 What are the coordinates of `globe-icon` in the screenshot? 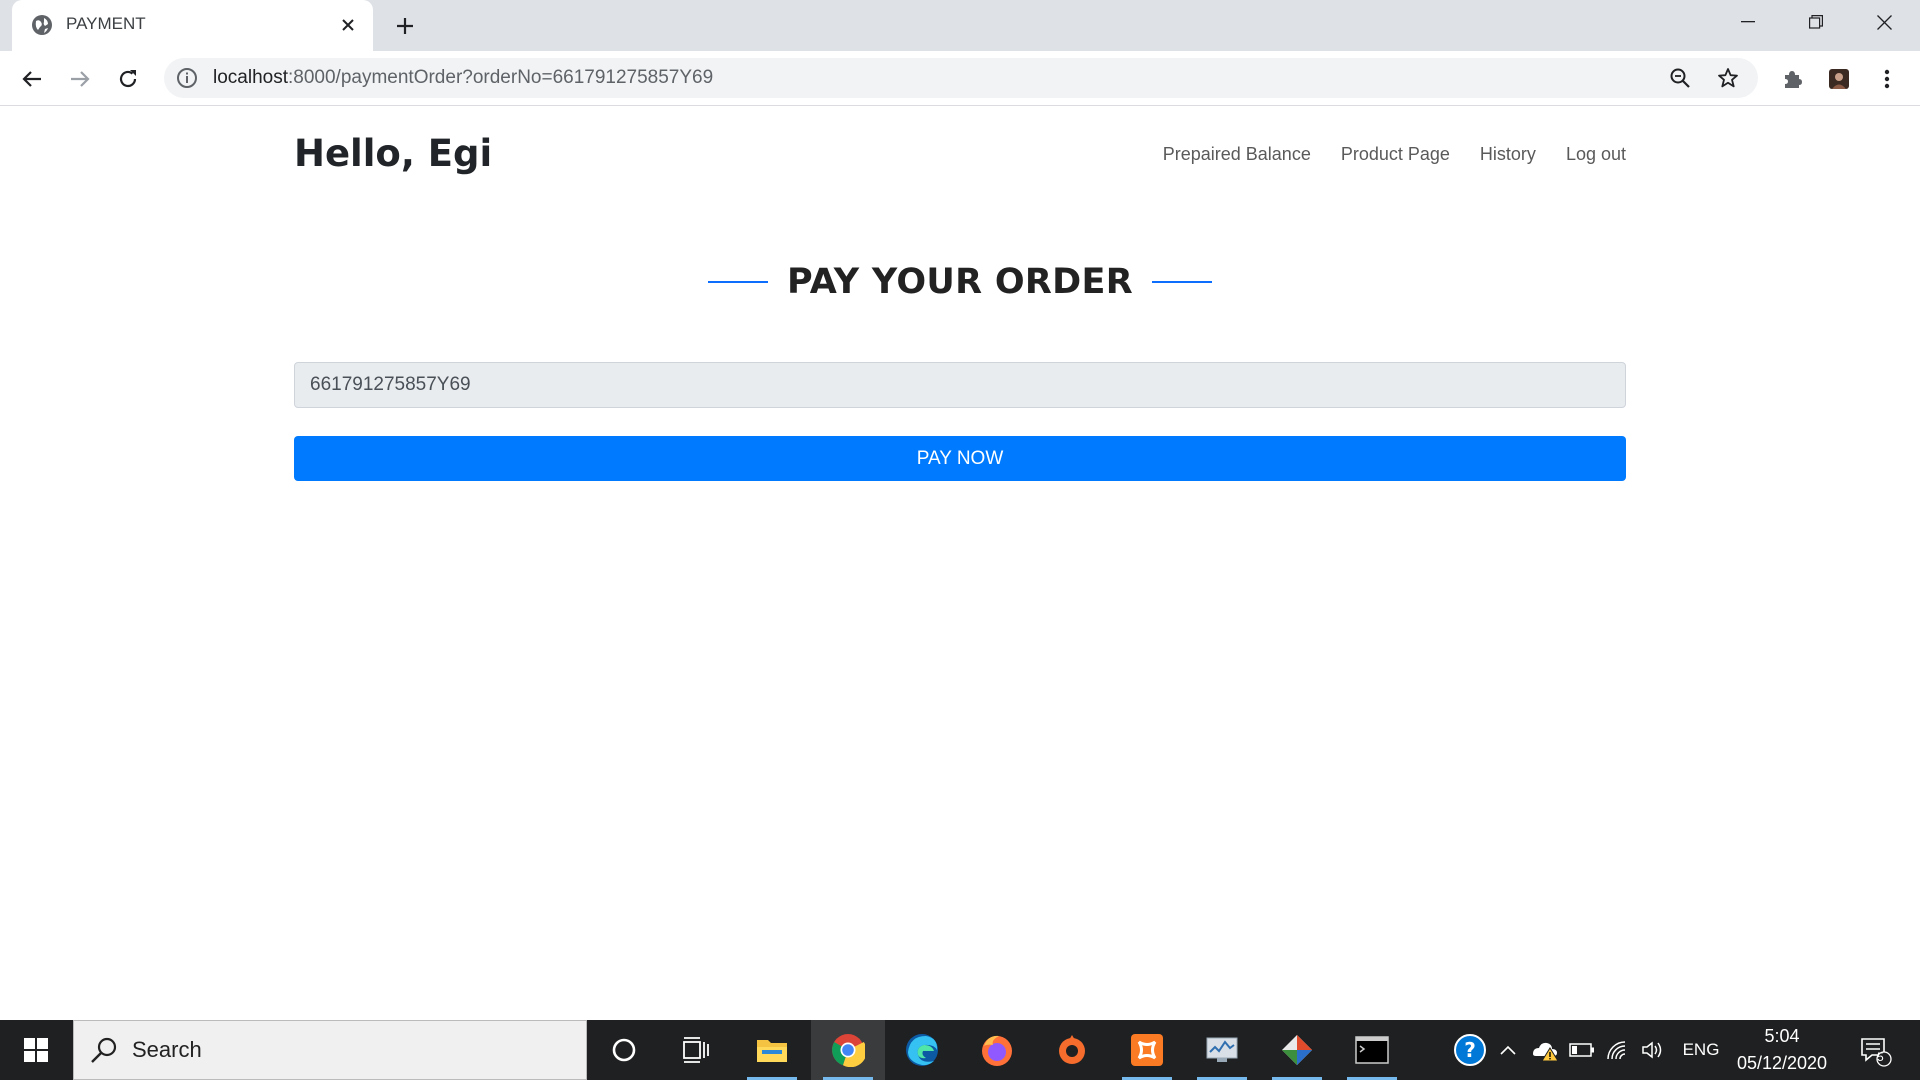 It's located at (42, 25).